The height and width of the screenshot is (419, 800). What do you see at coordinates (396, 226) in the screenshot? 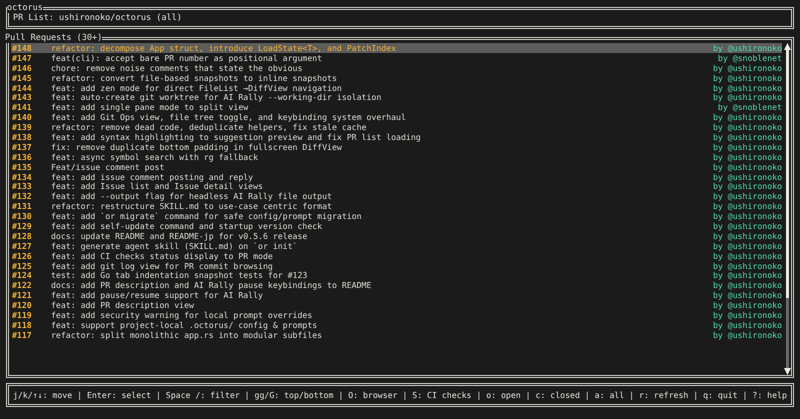
I see `pr-row: #129 feat: add self-update command and startup version check by @ushironoko` at bounding box center [396, 226].